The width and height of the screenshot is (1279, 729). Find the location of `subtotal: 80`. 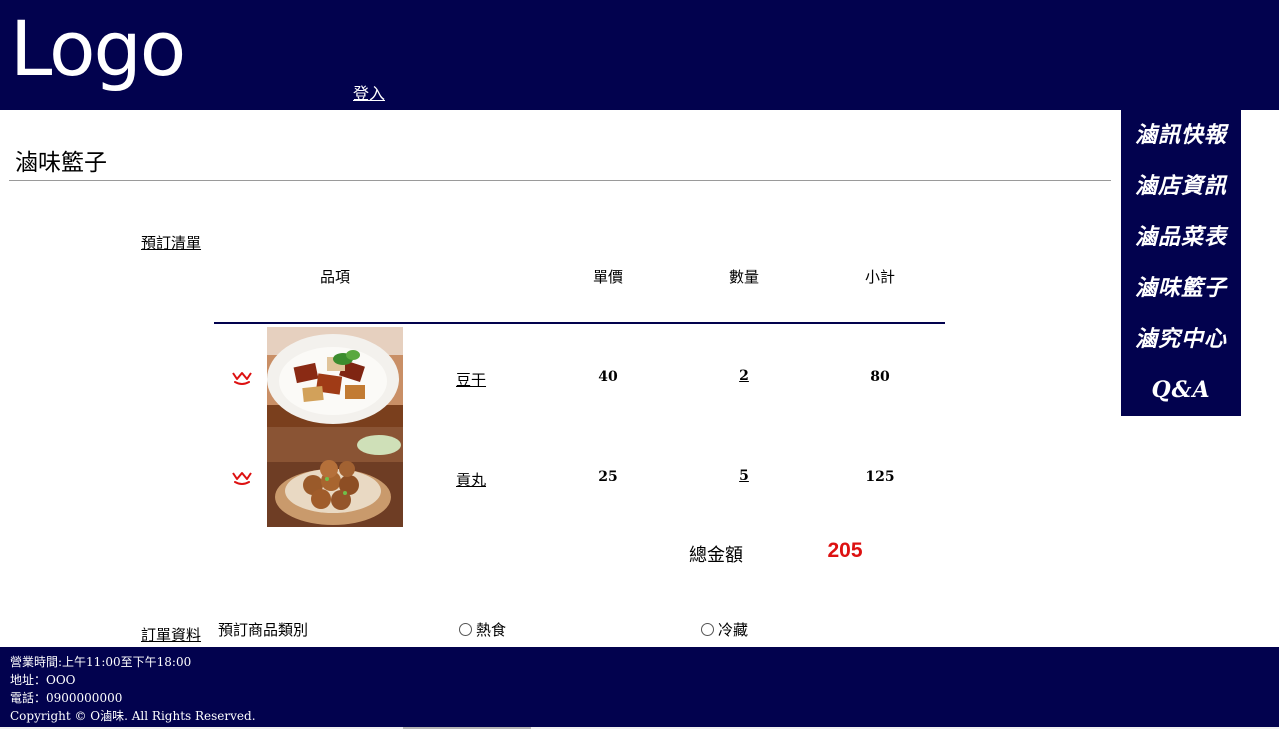

subtotal: 80 is located at coordinates (880, 377).